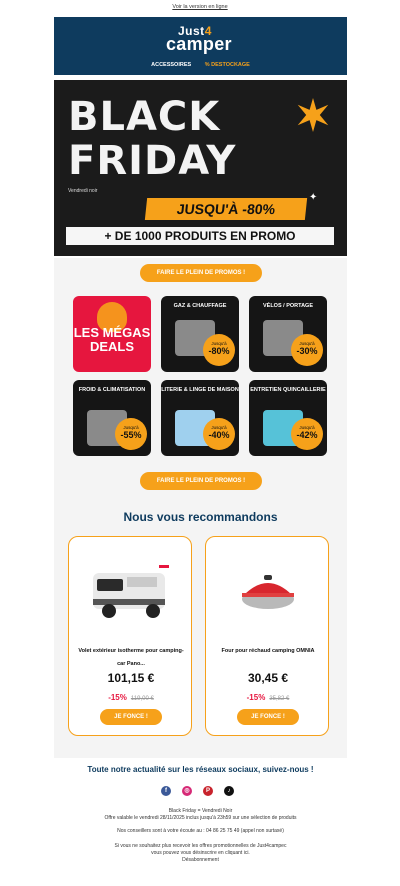 The height and width of the screenshot is (886, 400). I want to click on discount-badge: Jusqu'à -40%, so click(219, 434).